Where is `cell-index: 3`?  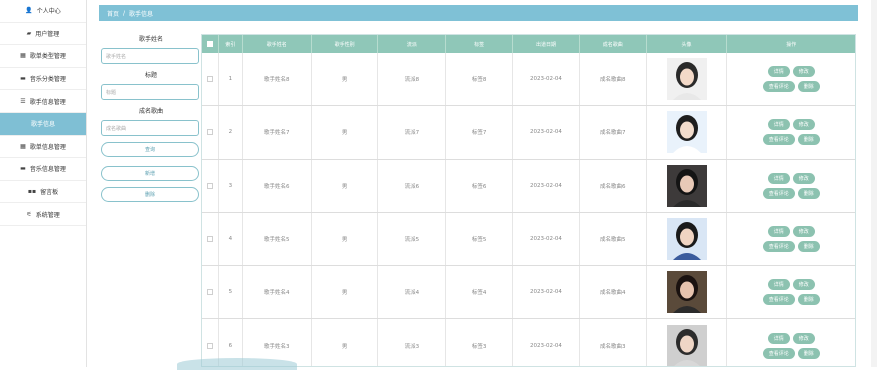
cell-index: 3 is located at coordinates (231, 185).